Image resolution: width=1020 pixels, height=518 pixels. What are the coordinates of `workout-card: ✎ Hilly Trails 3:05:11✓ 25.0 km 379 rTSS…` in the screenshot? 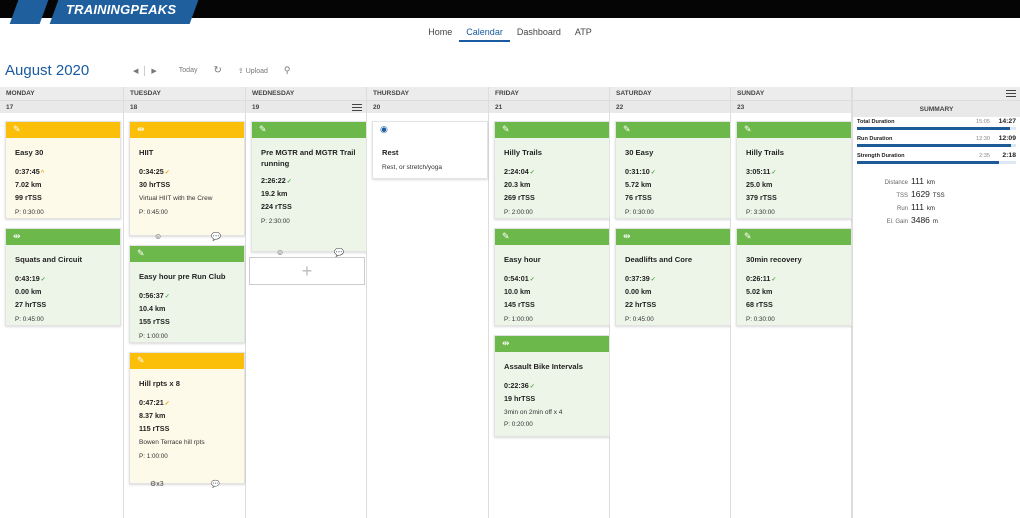 It's located at (794, 170).